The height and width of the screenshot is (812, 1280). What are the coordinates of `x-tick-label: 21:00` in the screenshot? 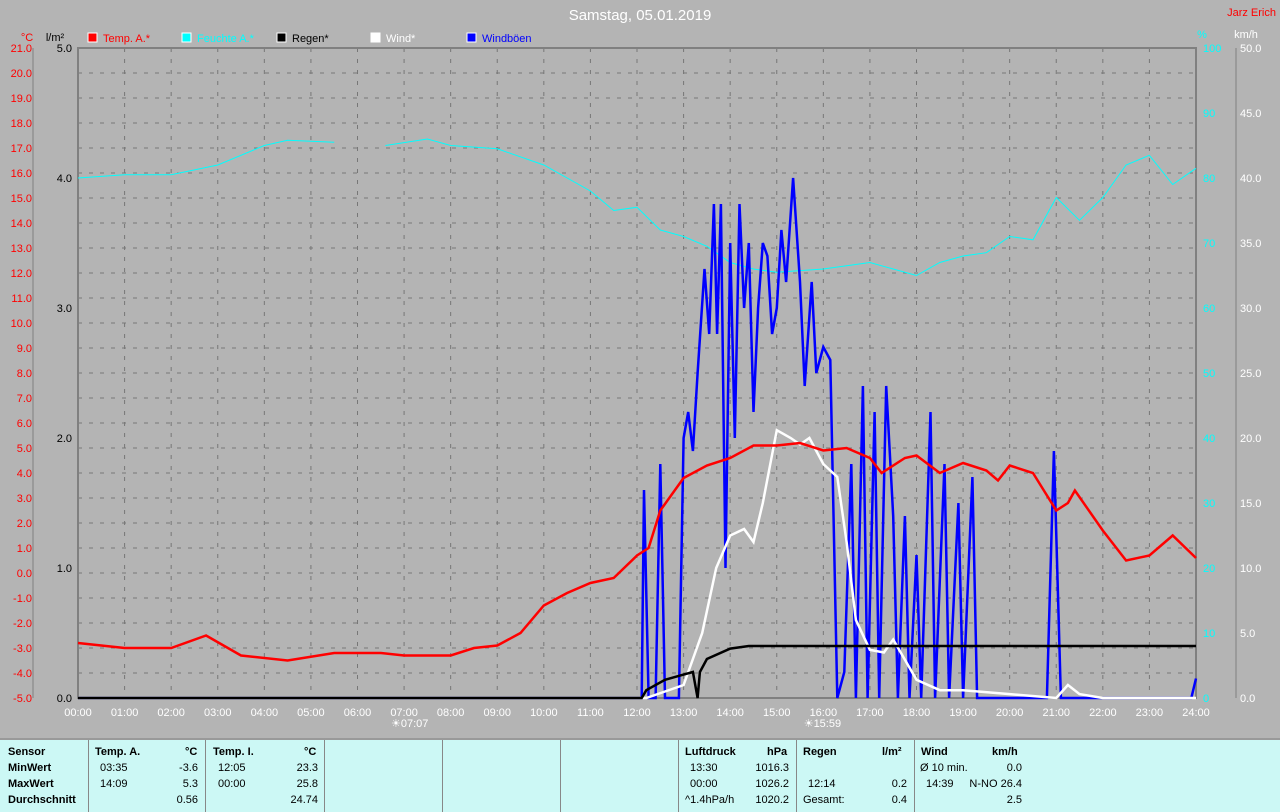 It's located at (1056, 713).